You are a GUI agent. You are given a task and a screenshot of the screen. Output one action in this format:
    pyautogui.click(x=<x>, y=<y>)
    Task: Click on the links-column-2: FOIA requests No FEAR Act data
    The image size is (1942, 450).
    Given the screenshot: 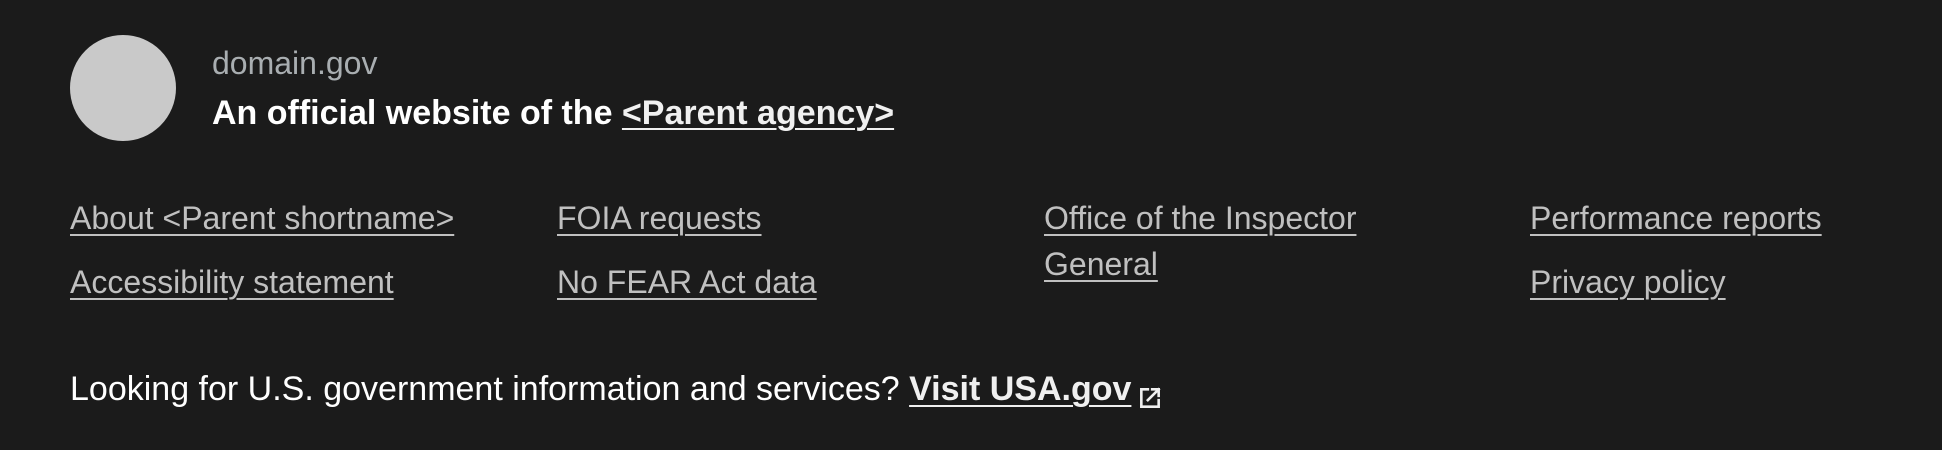 What is the action you would take?
    pyautogui.click(x=757, y=259)
    